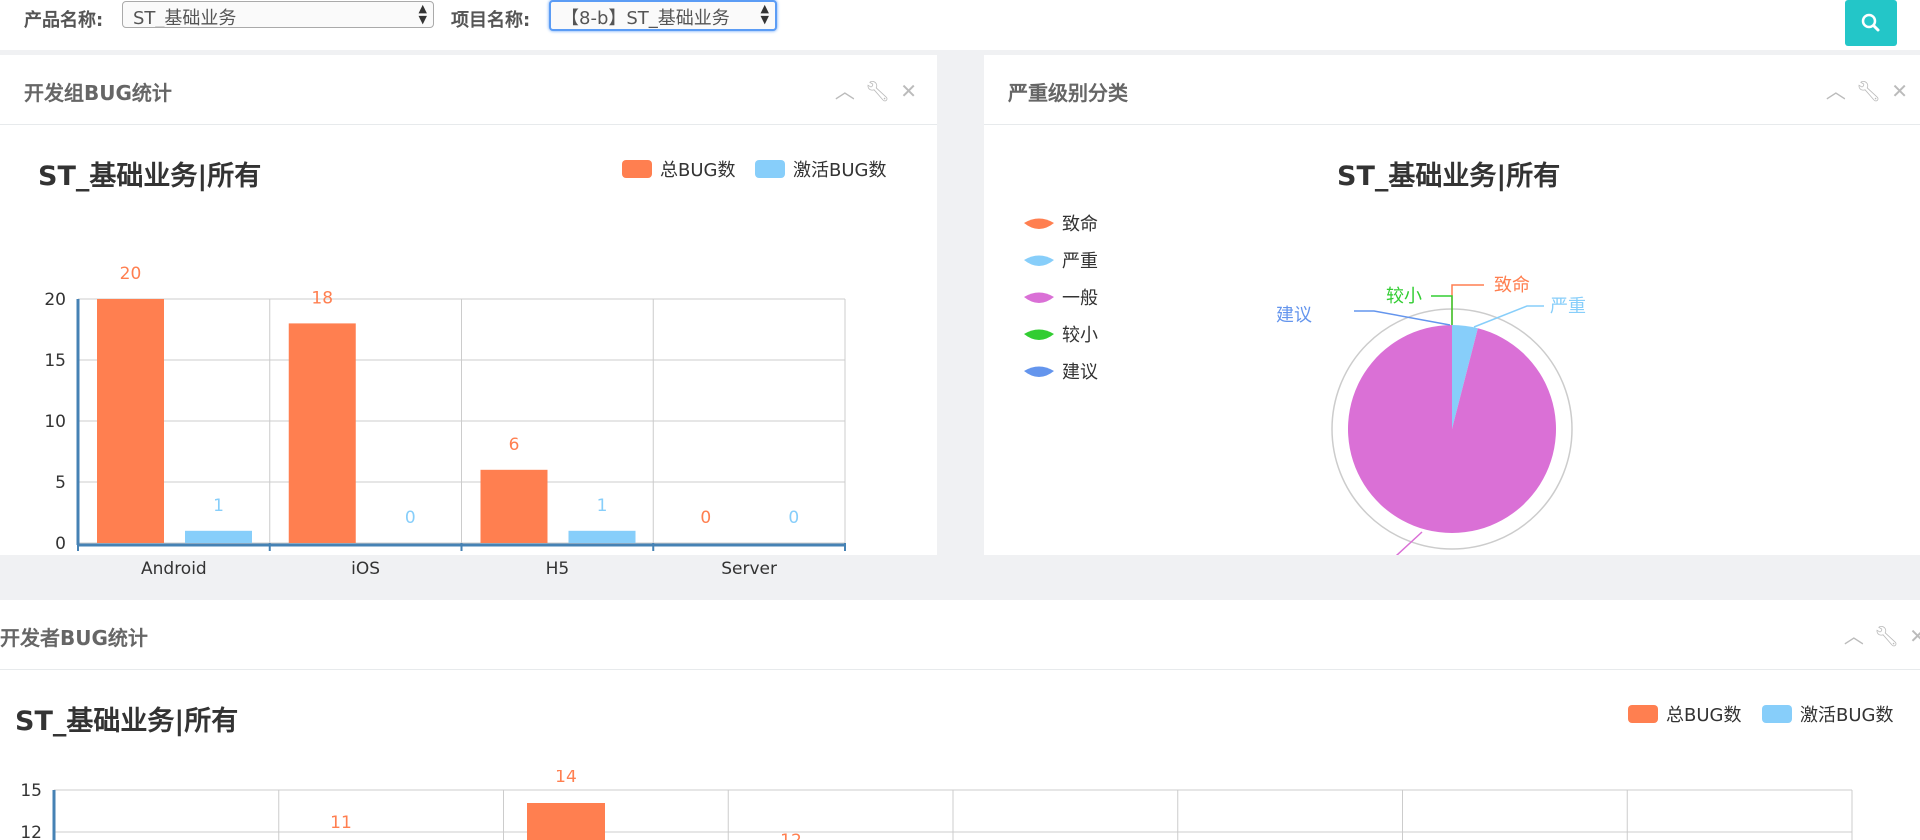 This screenshot has width=1920, height=840. Describe the element at coordinates (1452, 90) in the screenshot. I see `panel-header: 严重级别分类 ︿ 🔧︎ ✕` at that location.